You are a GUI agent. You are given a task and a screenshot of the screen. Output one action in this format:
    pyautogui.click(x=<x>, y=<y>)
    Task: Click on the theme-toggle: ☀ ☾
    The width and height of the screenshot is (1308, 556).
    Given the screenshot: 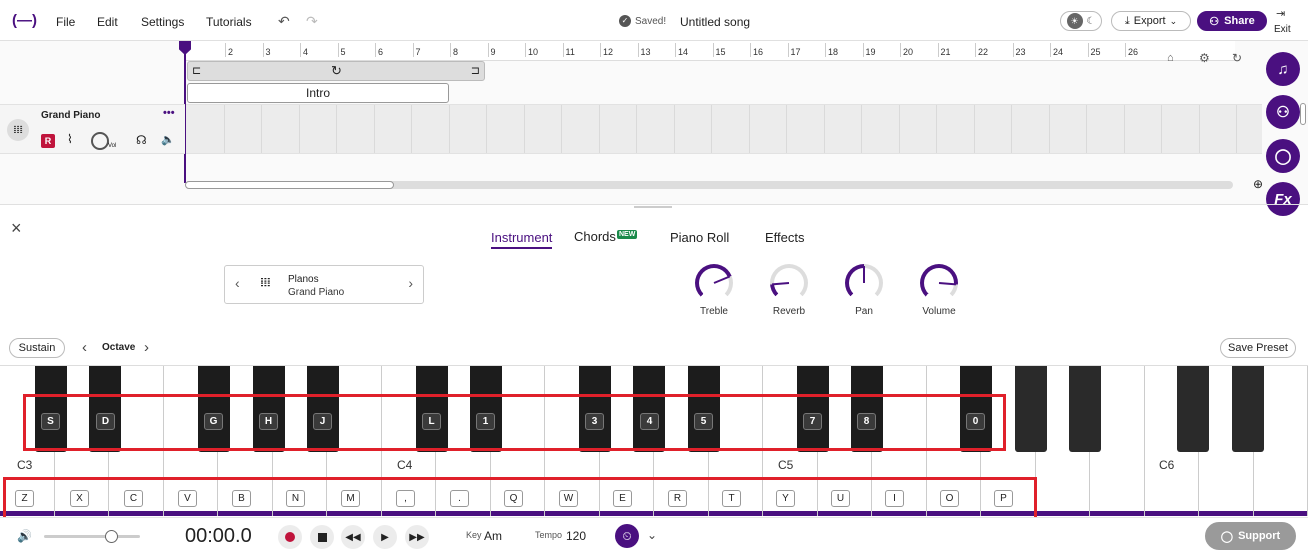 What is the action you would take?
    pyautogui.click(x=1081, y=21)
    